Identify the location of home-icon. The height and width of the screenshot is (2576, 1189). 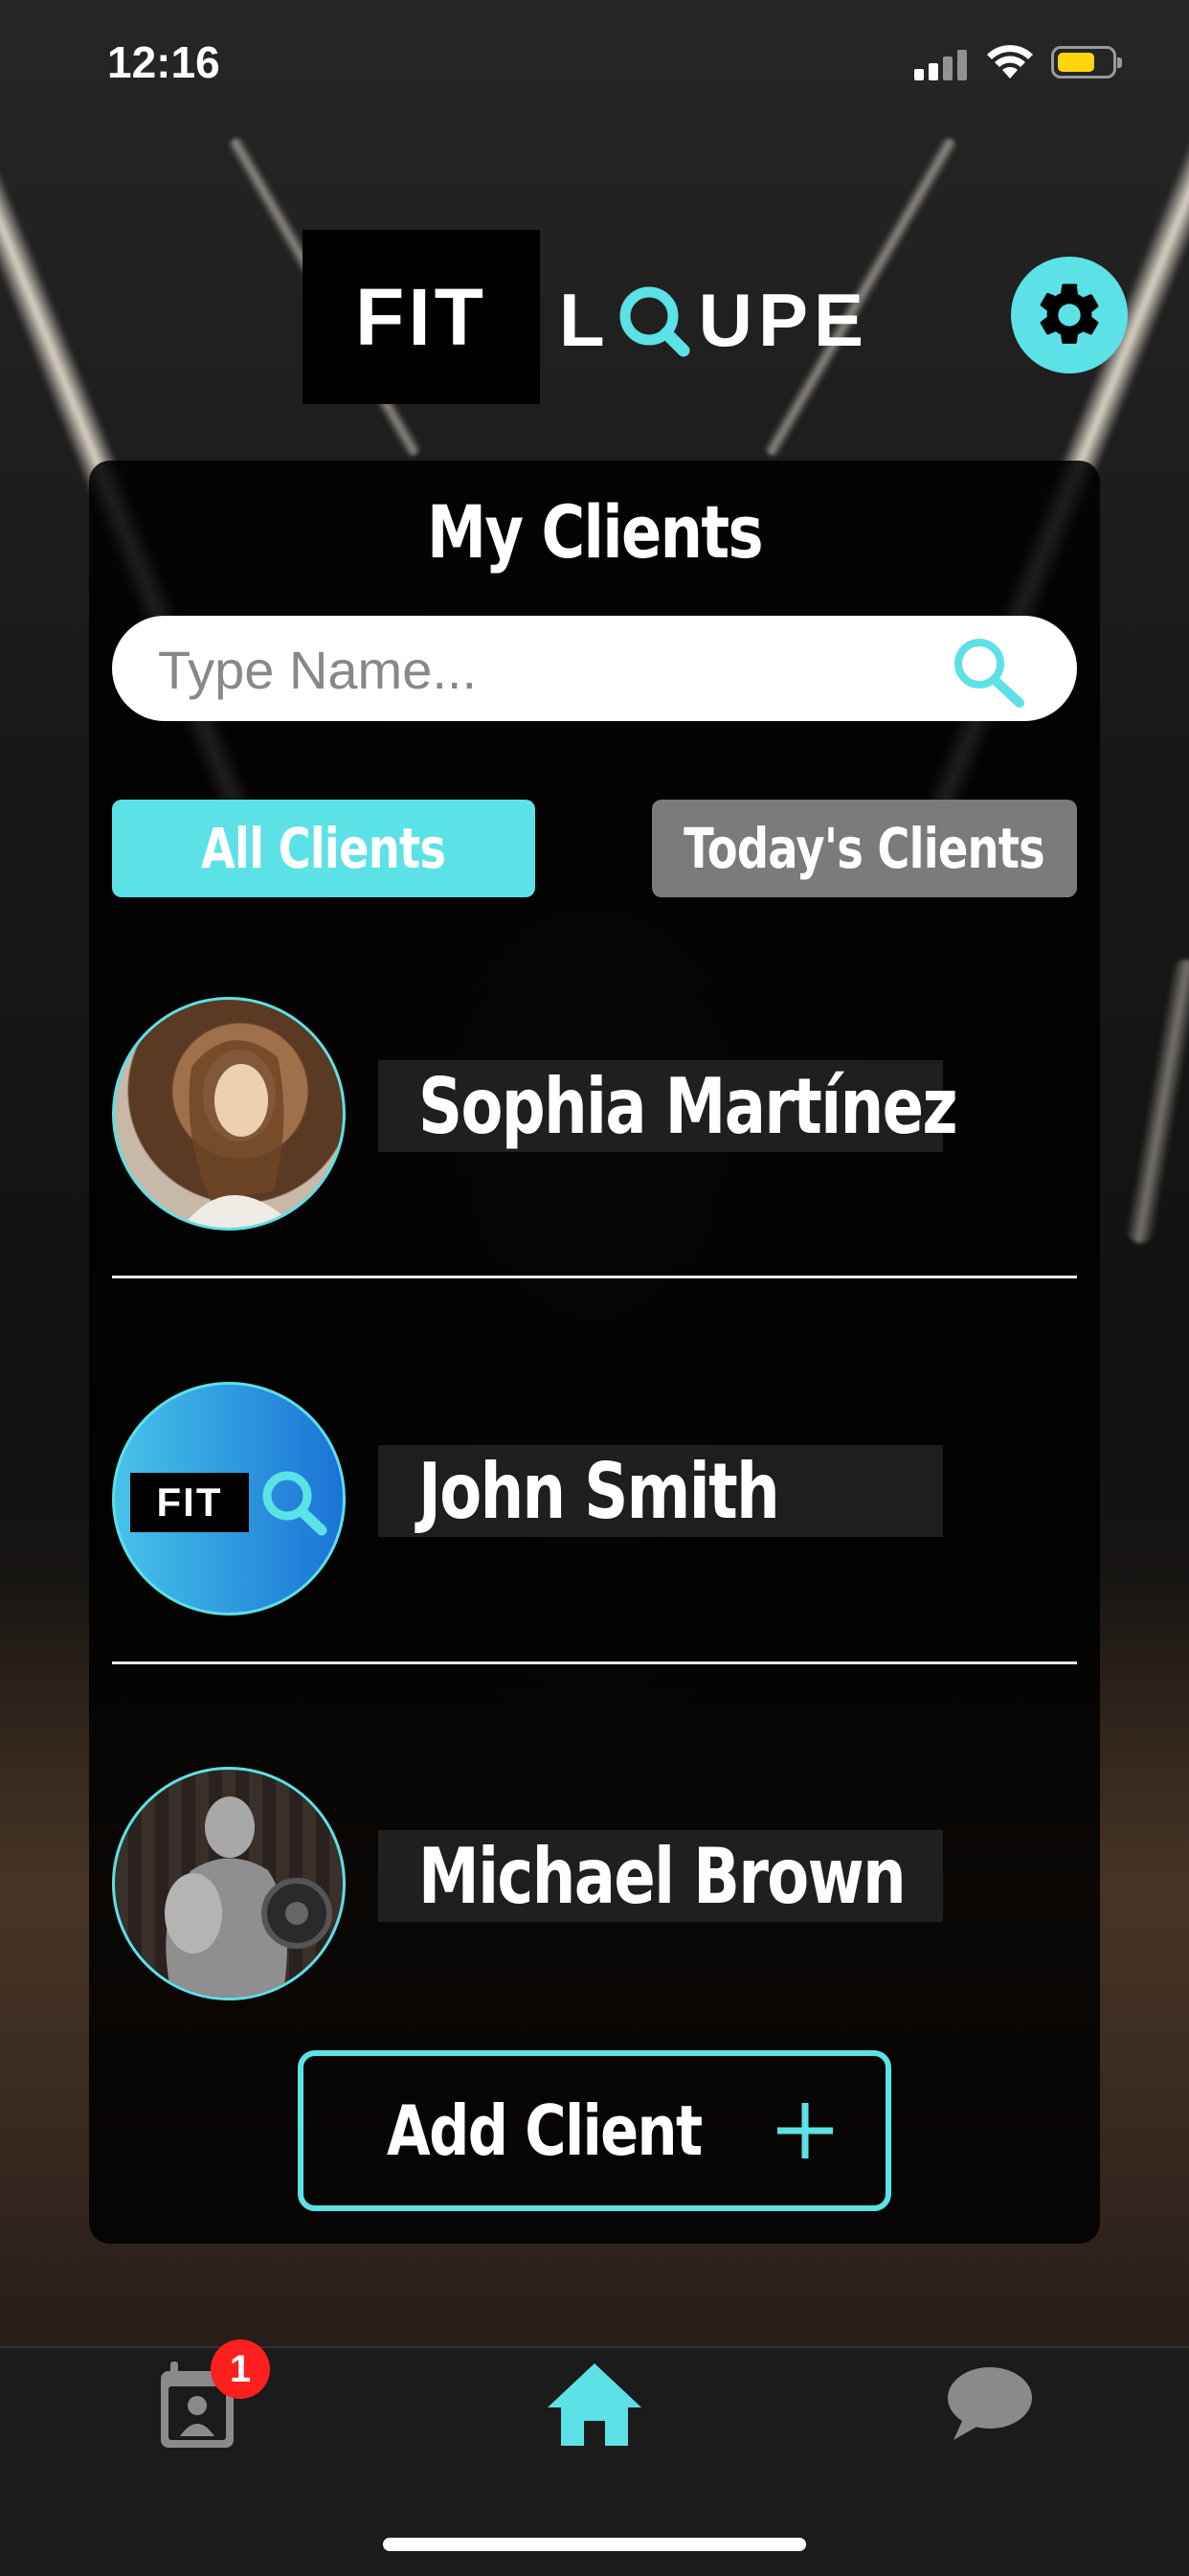
(594, 2404).